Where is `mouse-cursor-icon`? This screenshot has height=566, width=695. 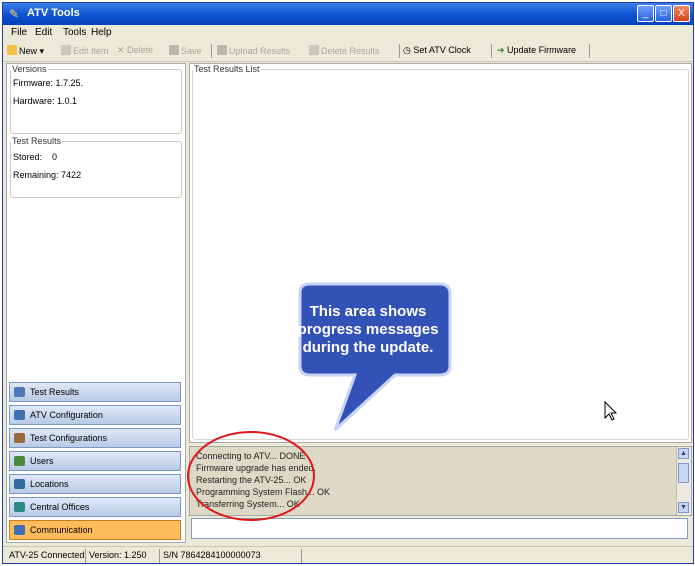
mouse-cursor-icon is located at coordinates (611, 410).